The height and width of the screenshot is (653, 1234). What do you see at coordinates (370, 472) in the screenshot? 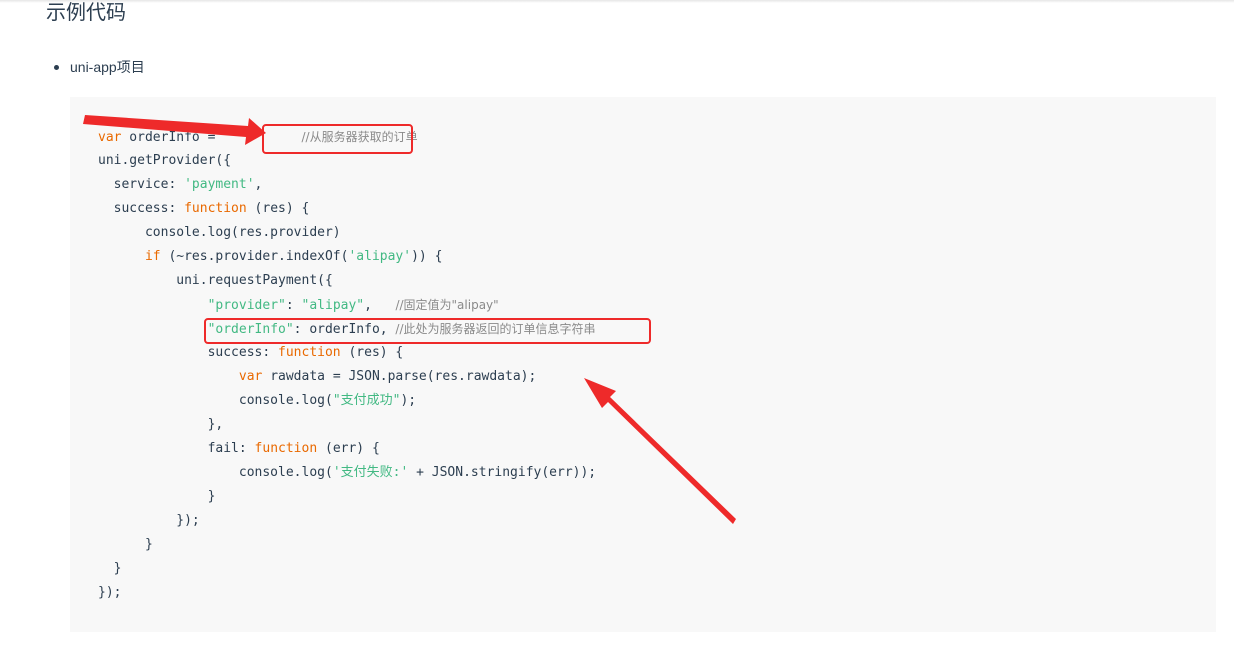
I see `code-token: '支付失败:'` at bounding box center [370, 472].